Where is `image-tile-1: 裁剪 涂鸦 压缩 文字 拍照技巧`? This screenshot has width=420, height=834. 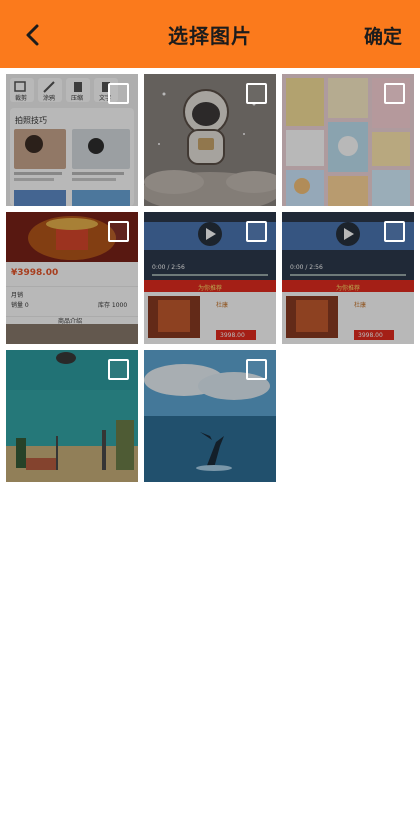
image-tile-1: 裁剪 涂鸦 压缩 文字 拍照技巧 is located at coordinates (72, 140).